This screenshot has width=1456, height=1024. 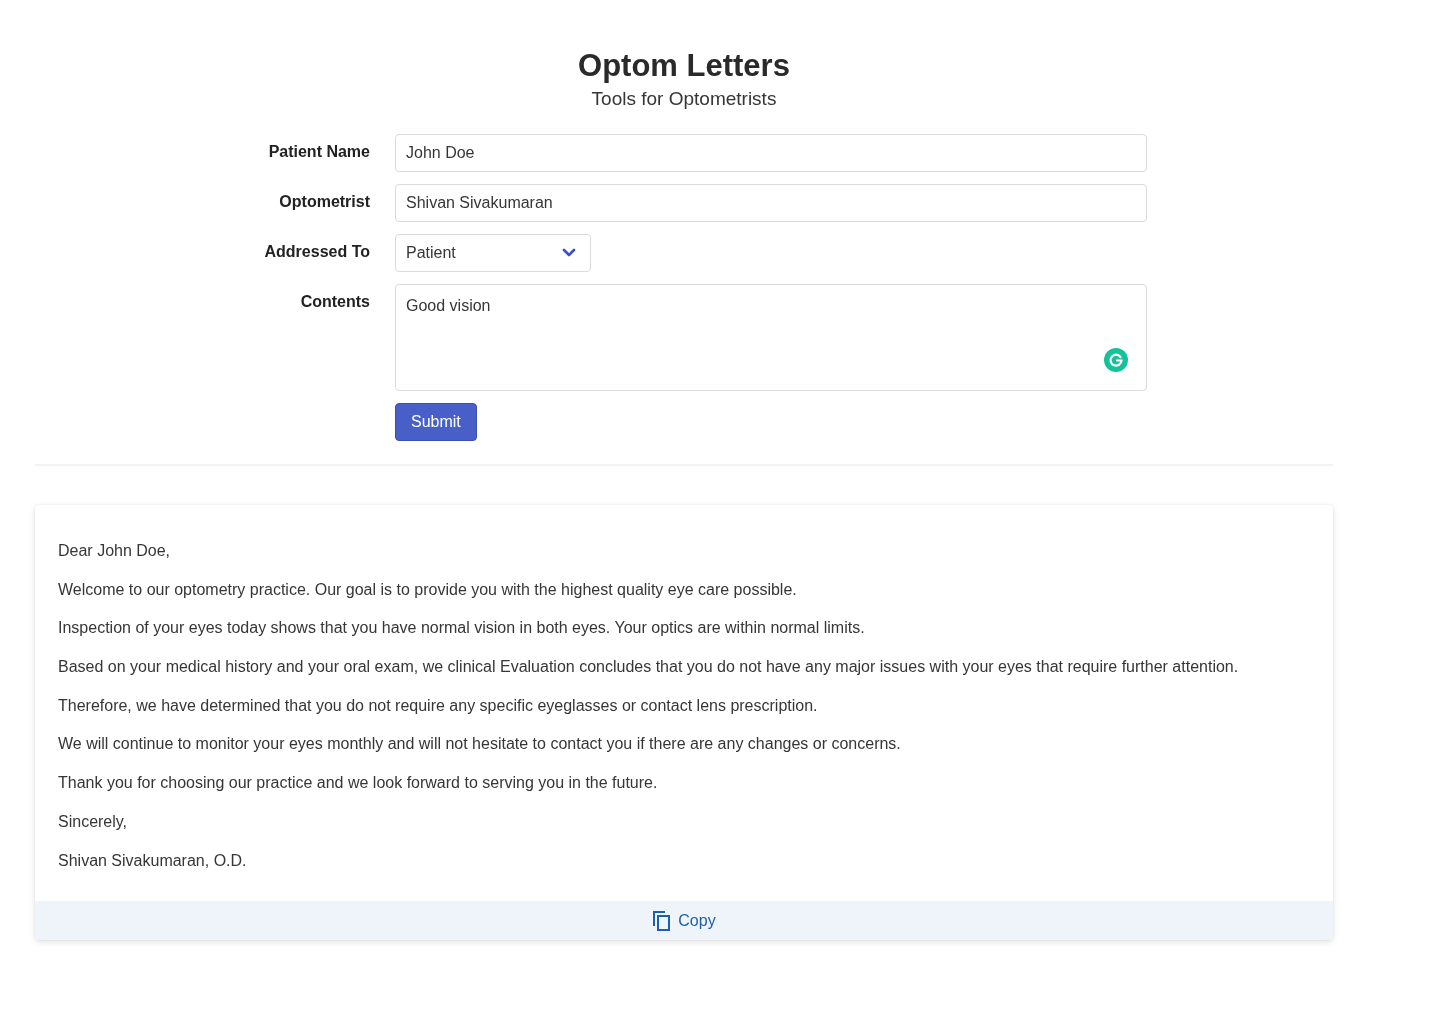 I want to click on copy-icon, so click(x=662, y=920).